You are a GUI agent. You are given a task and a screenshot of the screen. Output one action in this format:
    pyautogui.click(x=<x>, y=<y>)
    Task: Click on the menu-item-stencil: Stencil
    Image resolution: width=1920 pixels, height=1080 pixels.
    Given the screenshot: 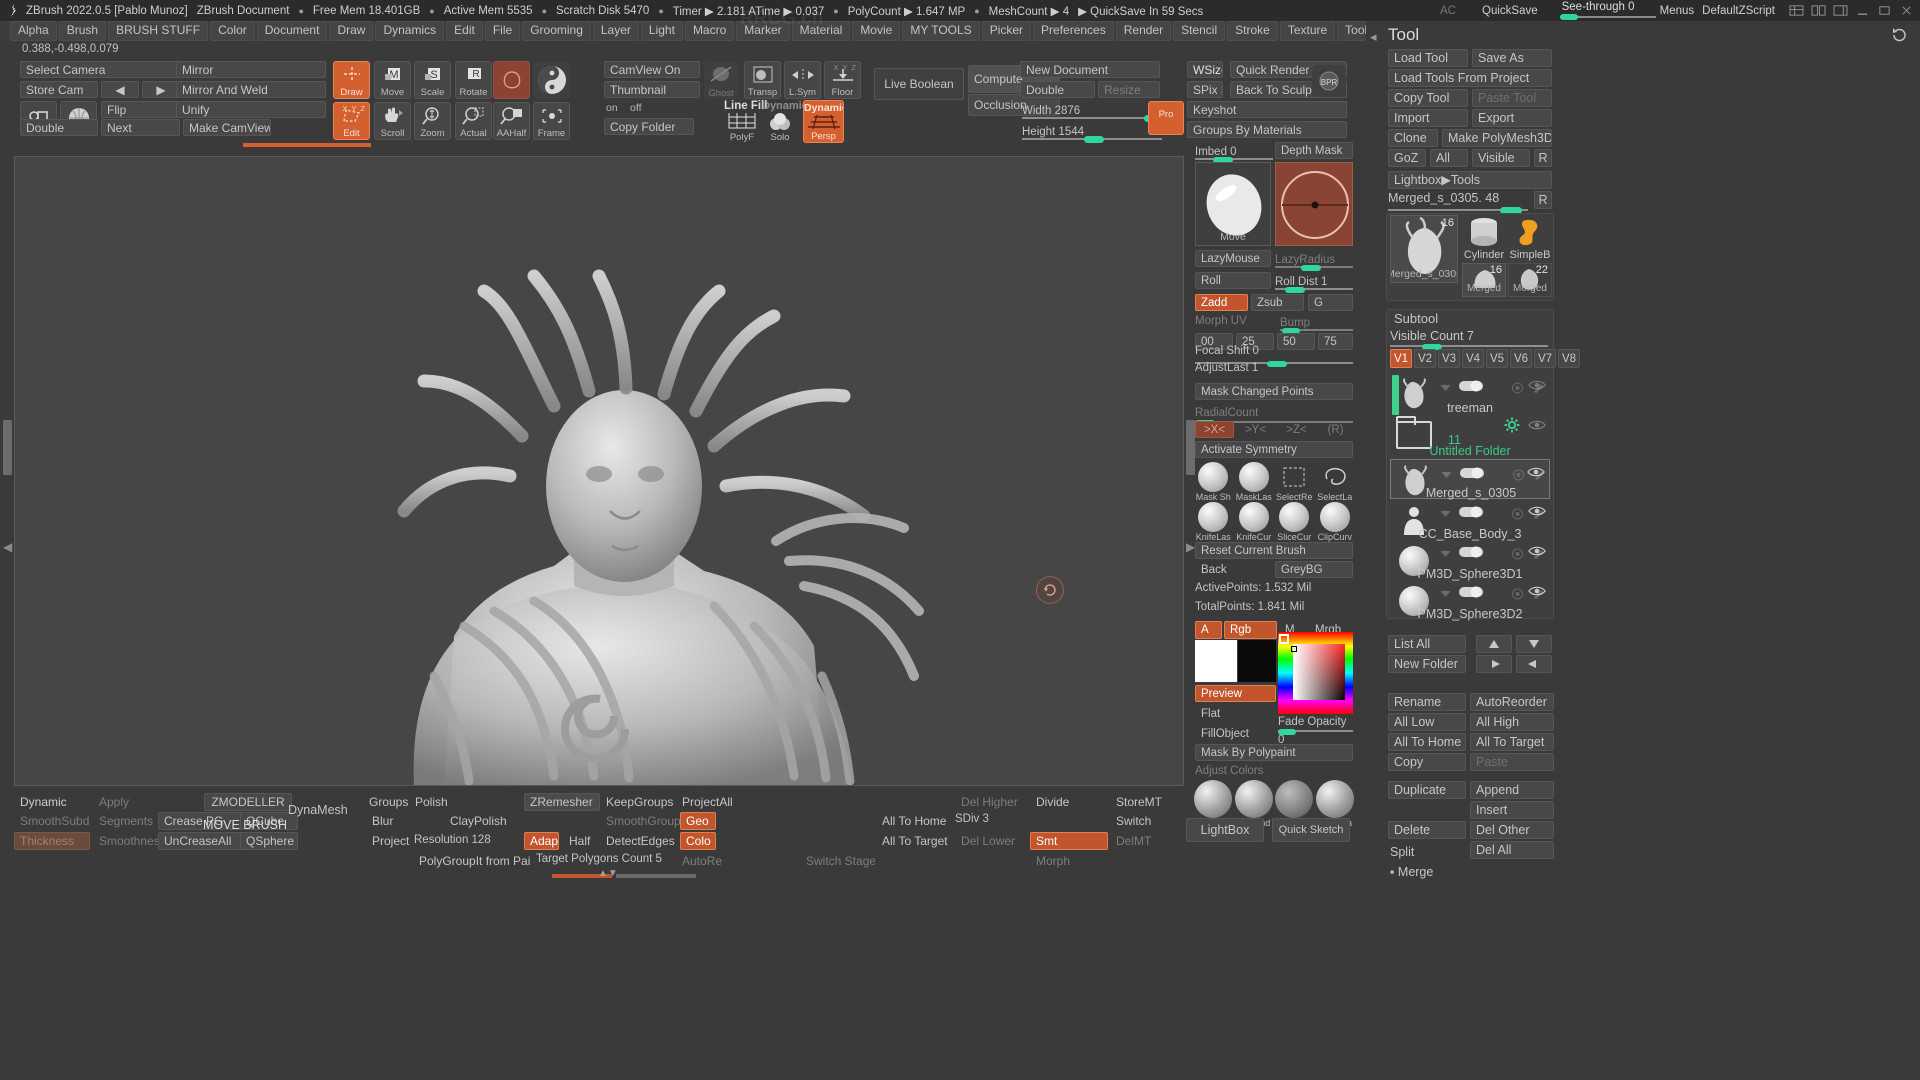 What is the action you would take?
    pyautogui.click(x=1199, y=31)
    